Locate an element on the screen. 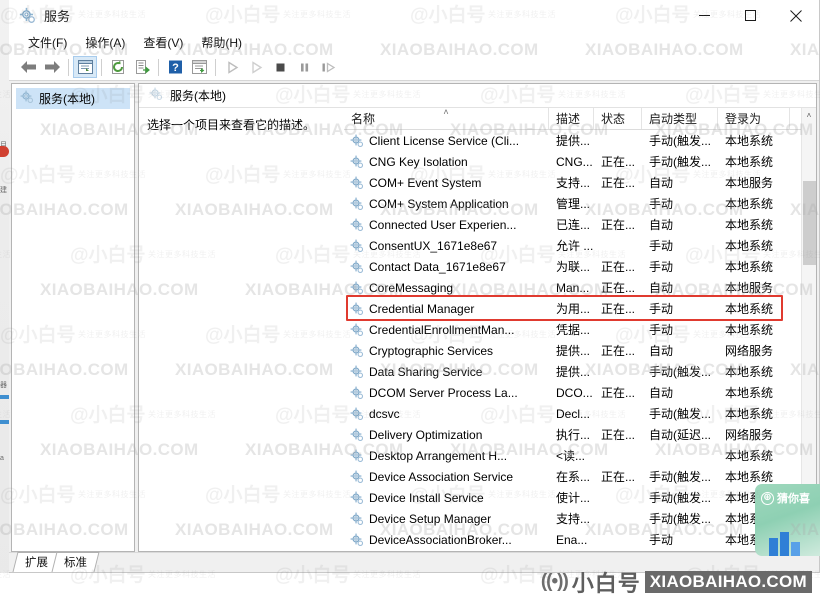 The width and height of the screenshot is (820, 600). refresh-icon is located at coordinates (118, 67).